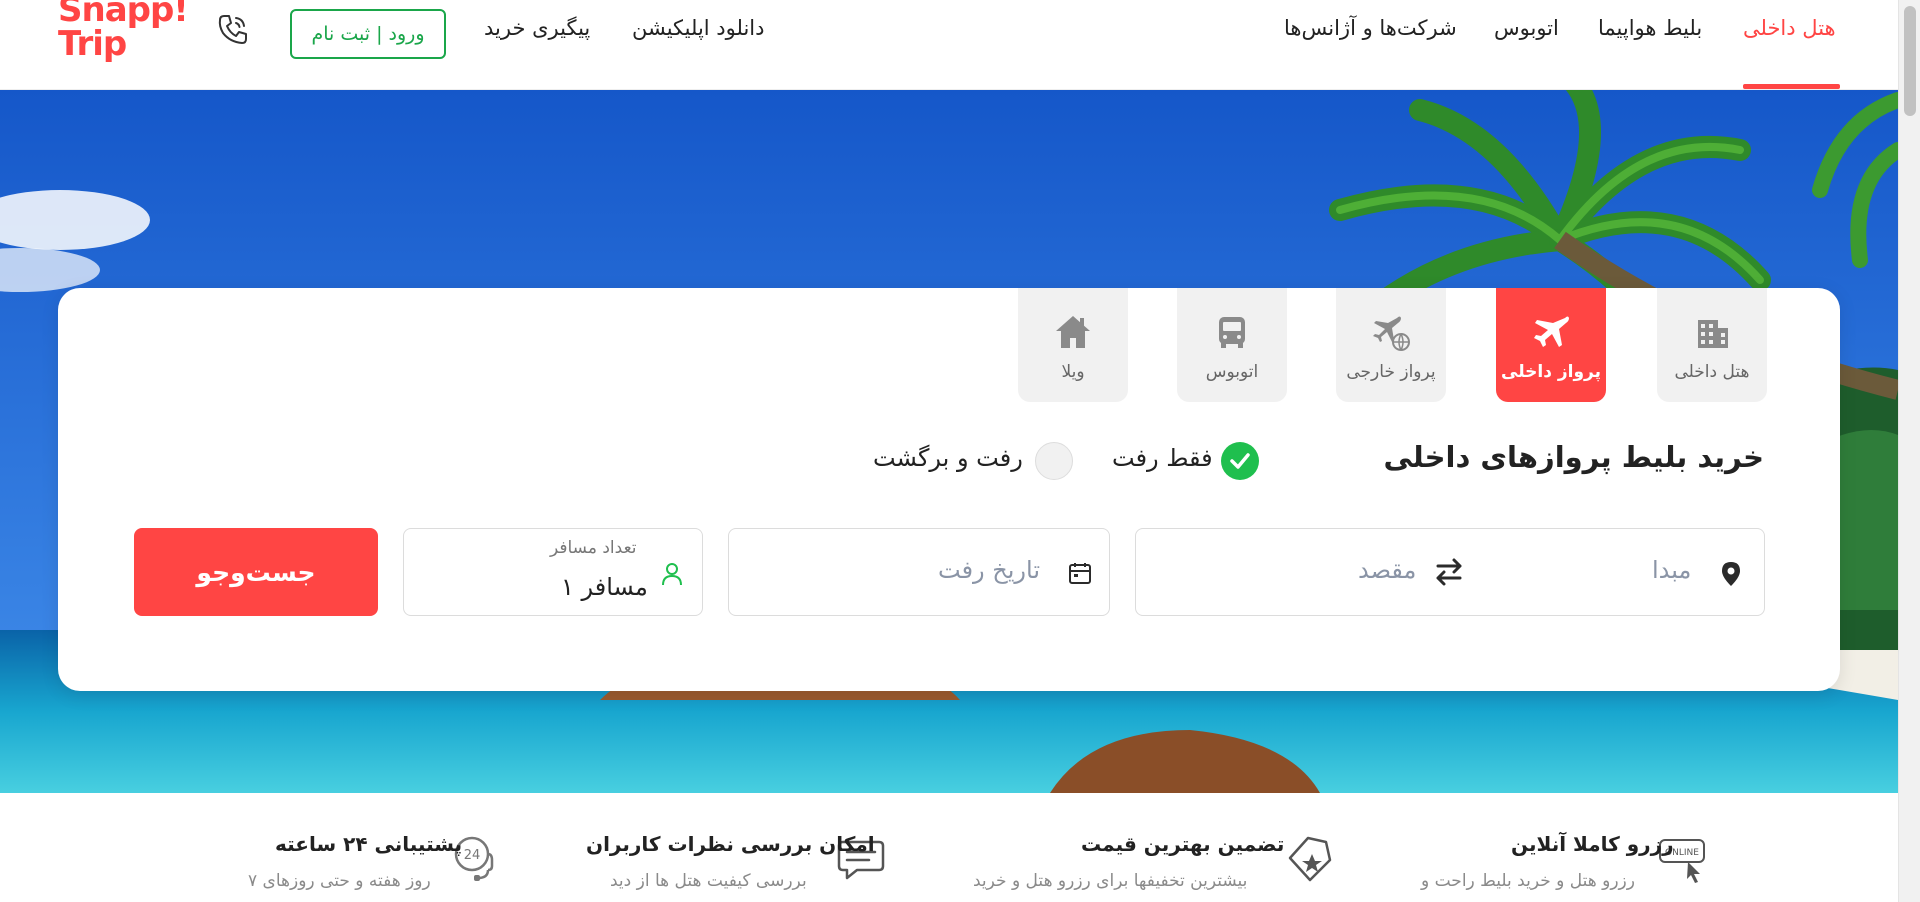  Describe the element at coordinates (1370, 28) in the screenshot. I see `nav-agencies: شرکت‌ها و آژانس‌ها` at that location.